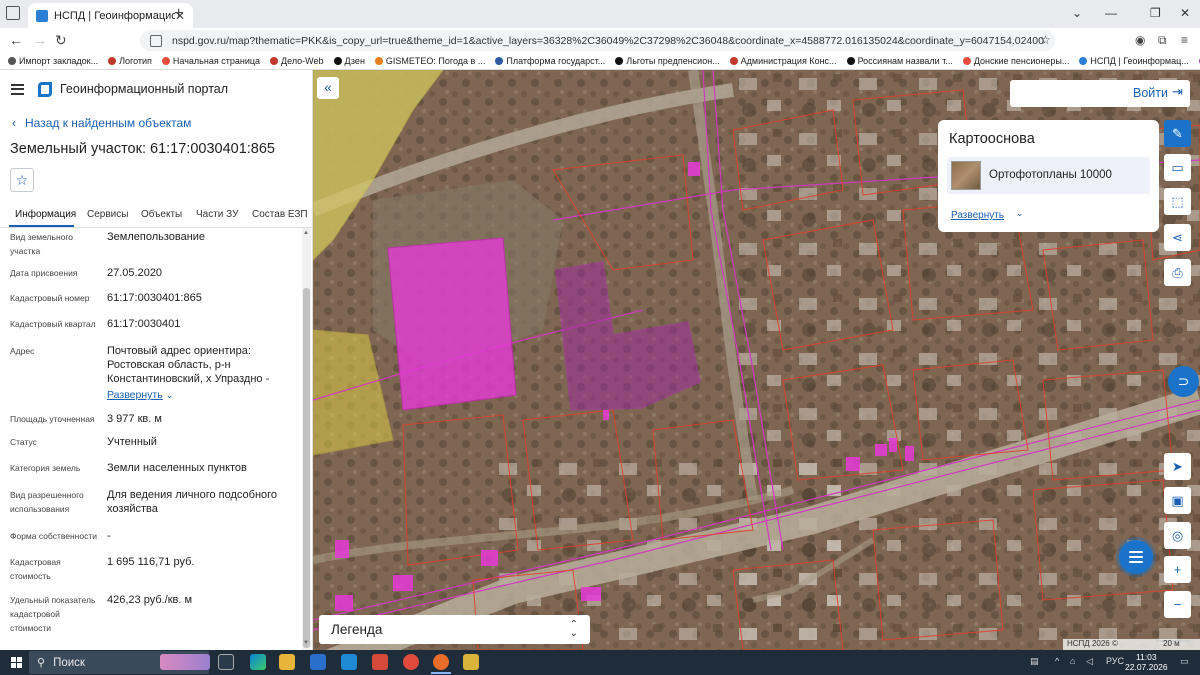 This screenshot has height=675, width=1200. What do you see at coordinates (134, 419) in the screenshot?
I see `attr-value: 3 977 кв. м` at bounding box center [134, 419].